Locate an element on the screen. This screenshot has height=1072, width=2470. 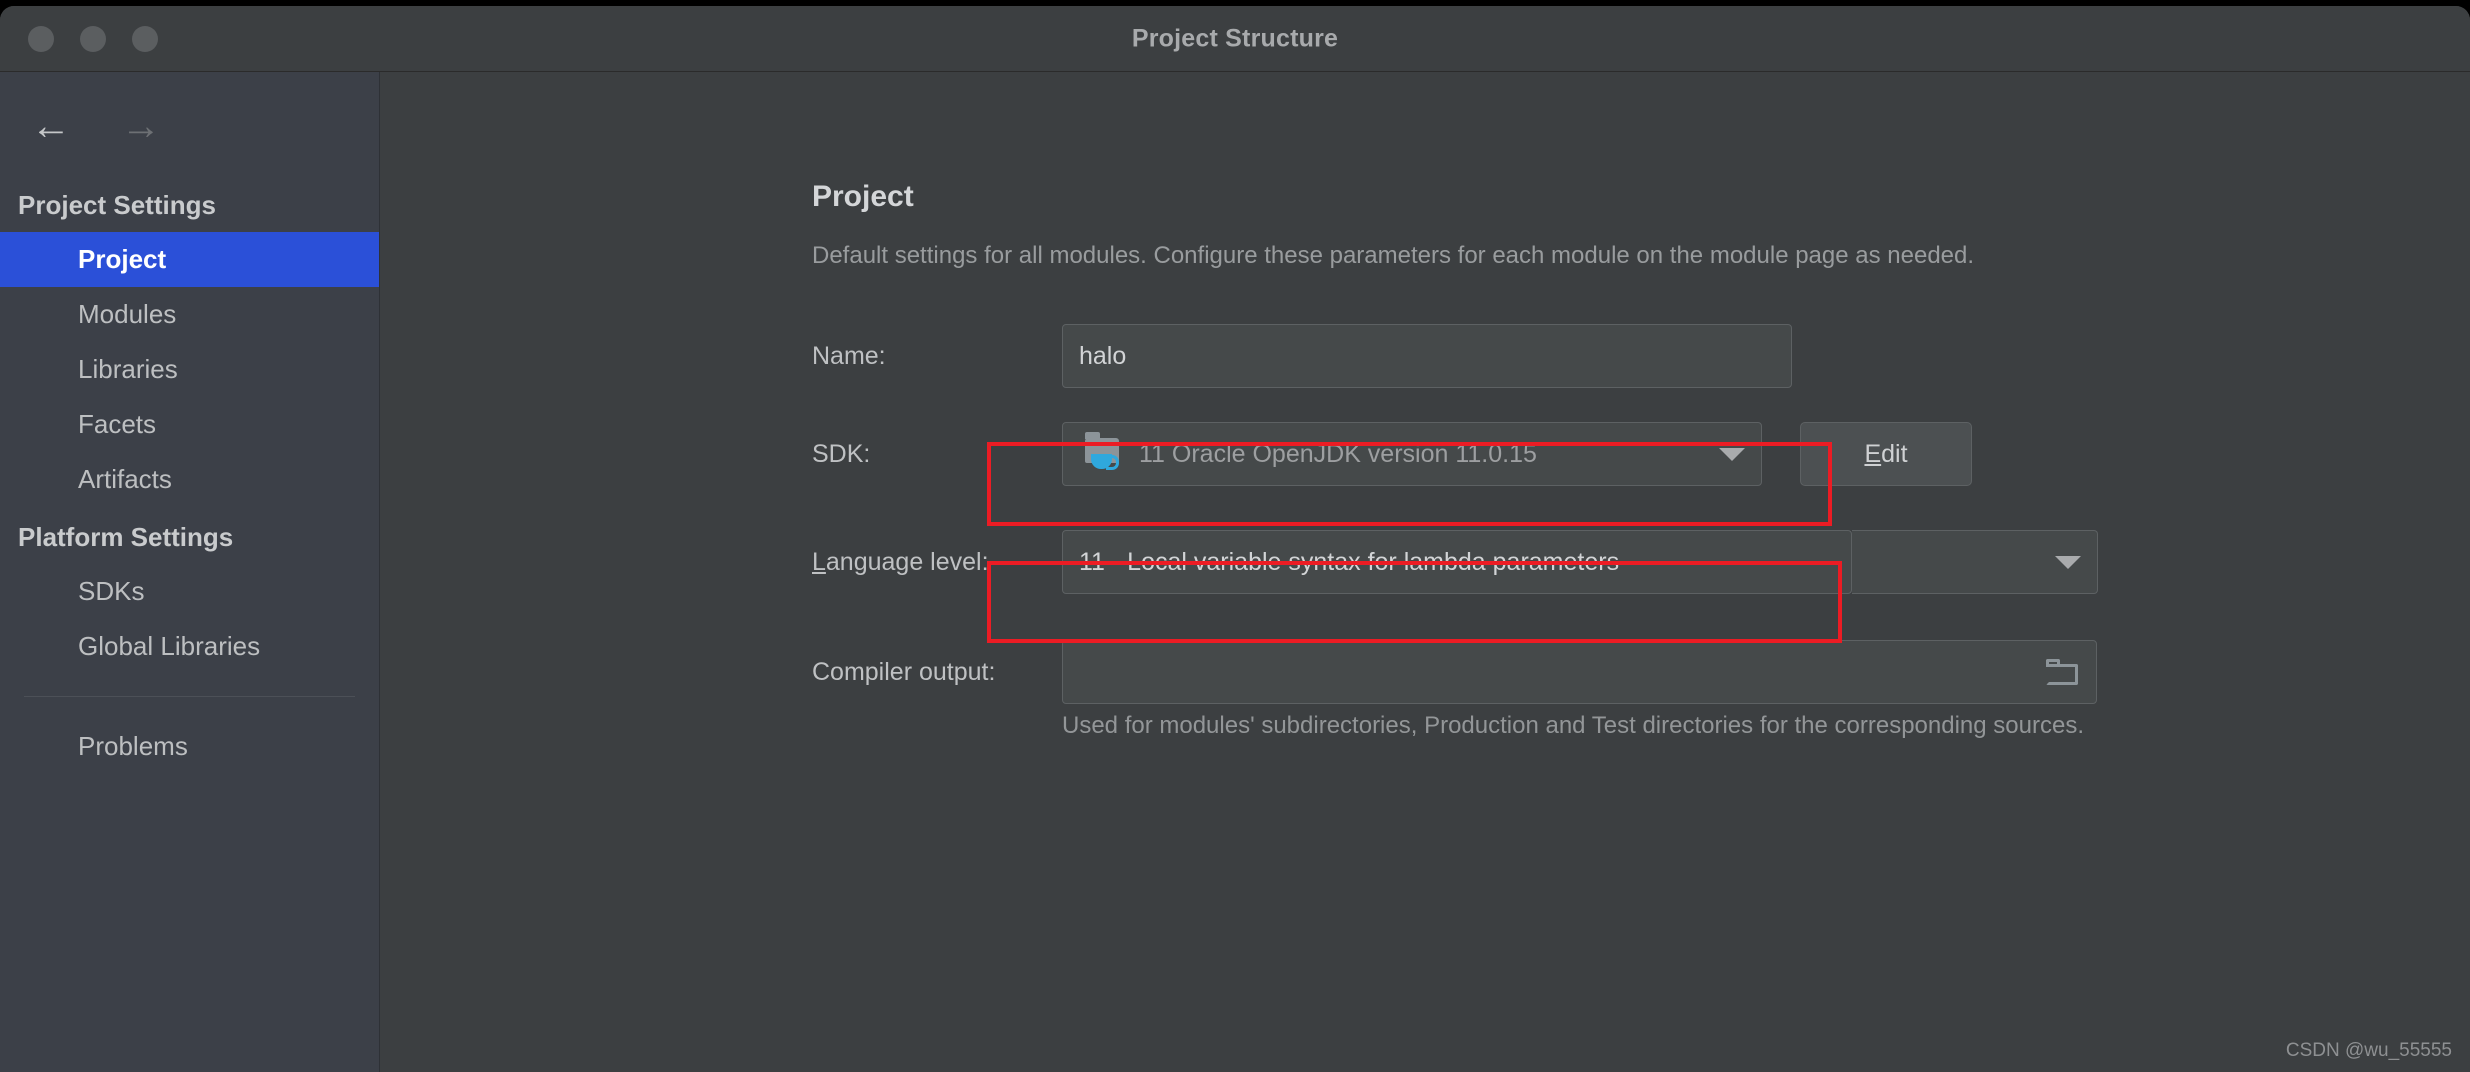
name-input: halo is located at coordinates (1427, 356).